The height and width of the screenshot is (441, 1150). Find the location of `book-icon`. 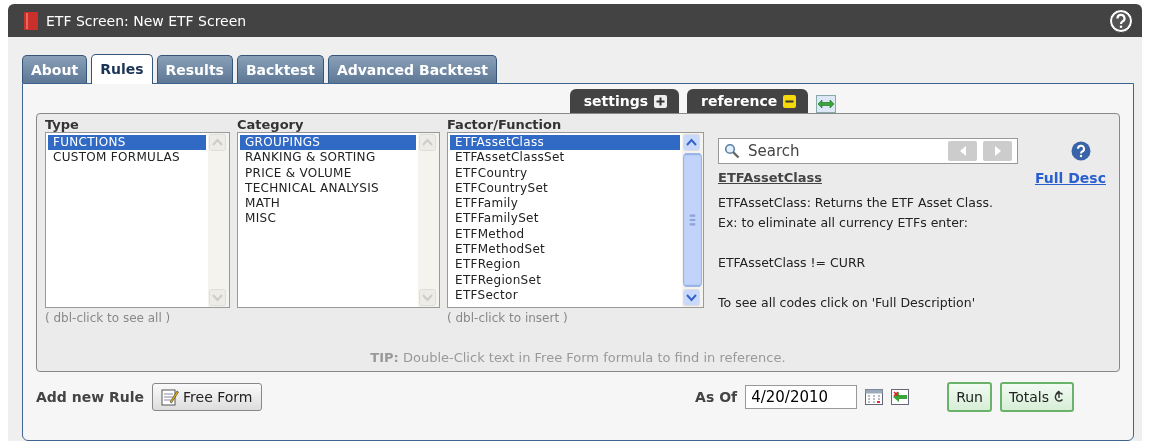

book-icon is located at coordinates (31, 20).